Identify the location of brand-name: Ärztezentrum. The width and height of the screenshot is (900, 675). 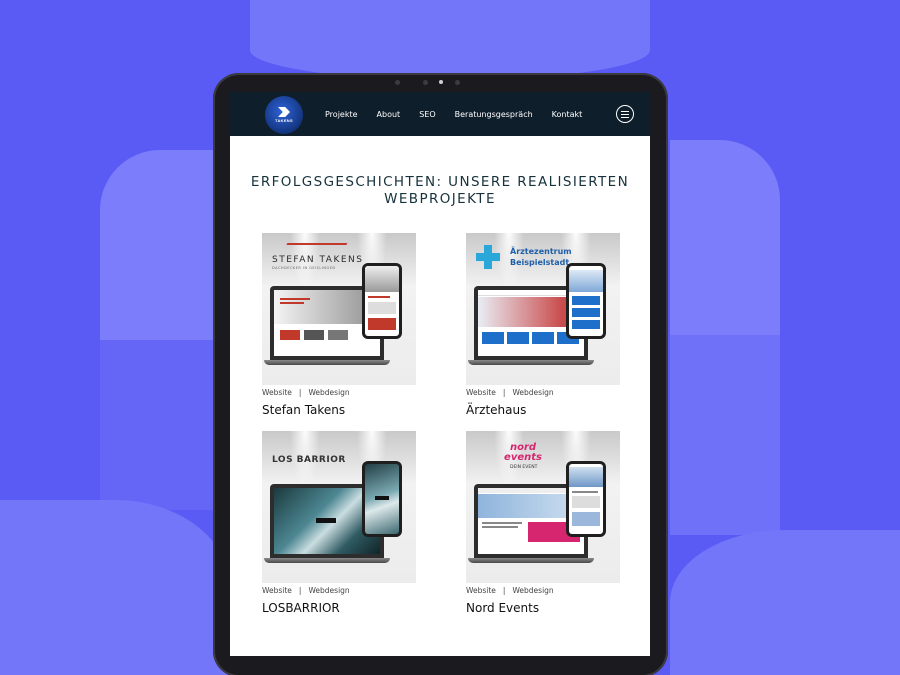
(541, 251).